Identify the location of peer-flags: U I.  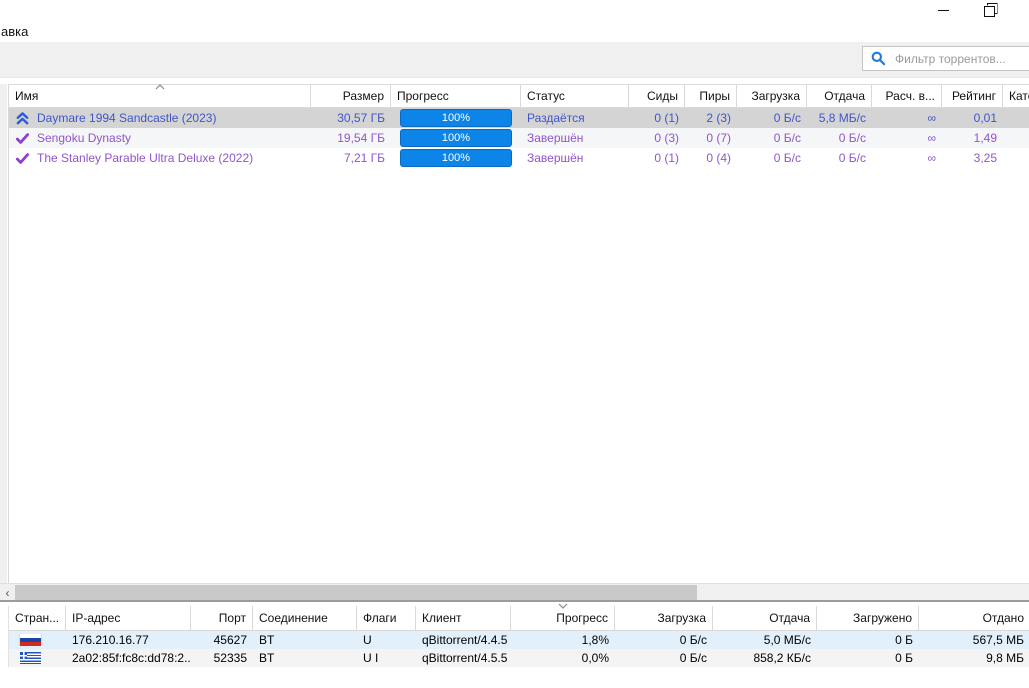
(371, 658).